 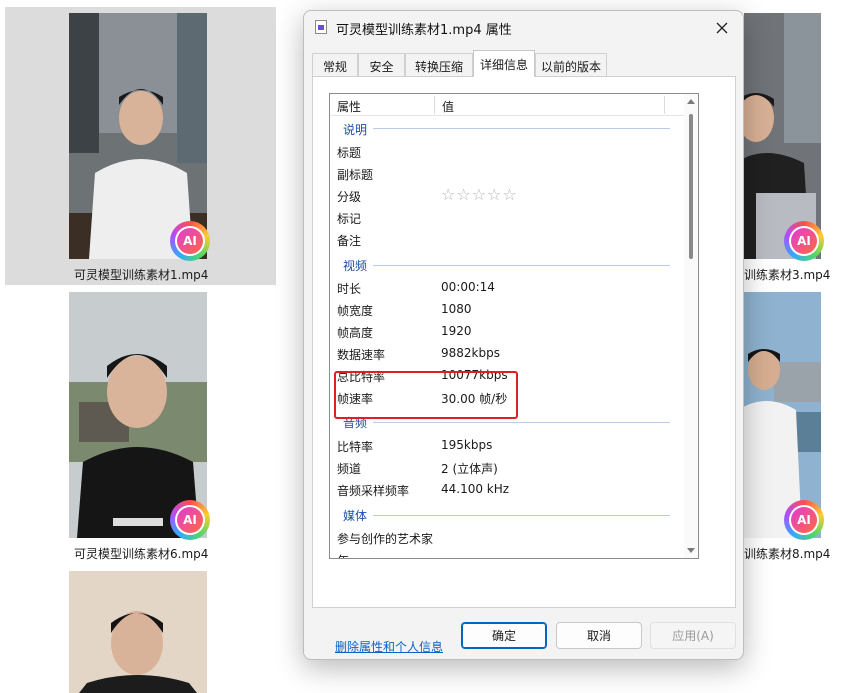 I want to click on tab-general: 常规, so click(x=335, y=65).